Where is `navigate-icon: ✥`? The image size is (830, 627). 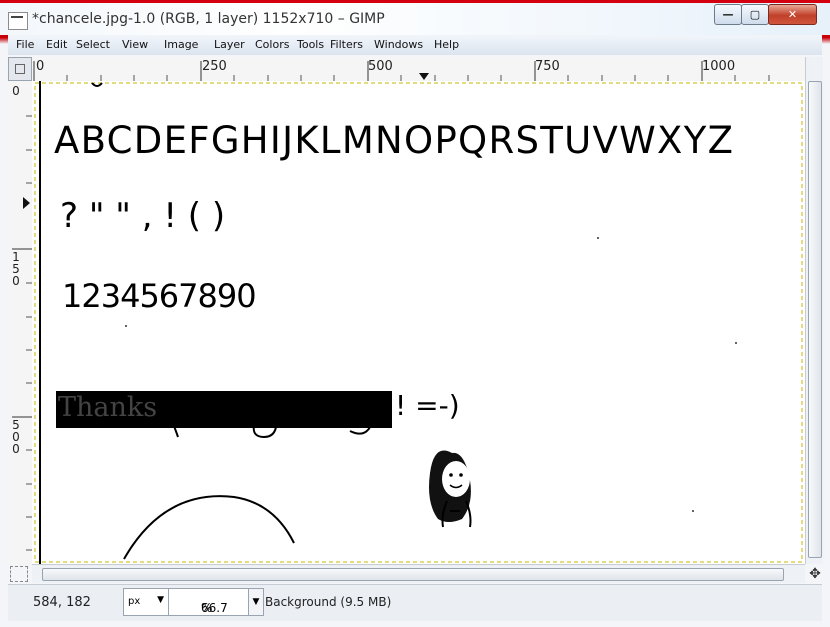 navigate-icon: ✥ is located at coordinates (815, 574).